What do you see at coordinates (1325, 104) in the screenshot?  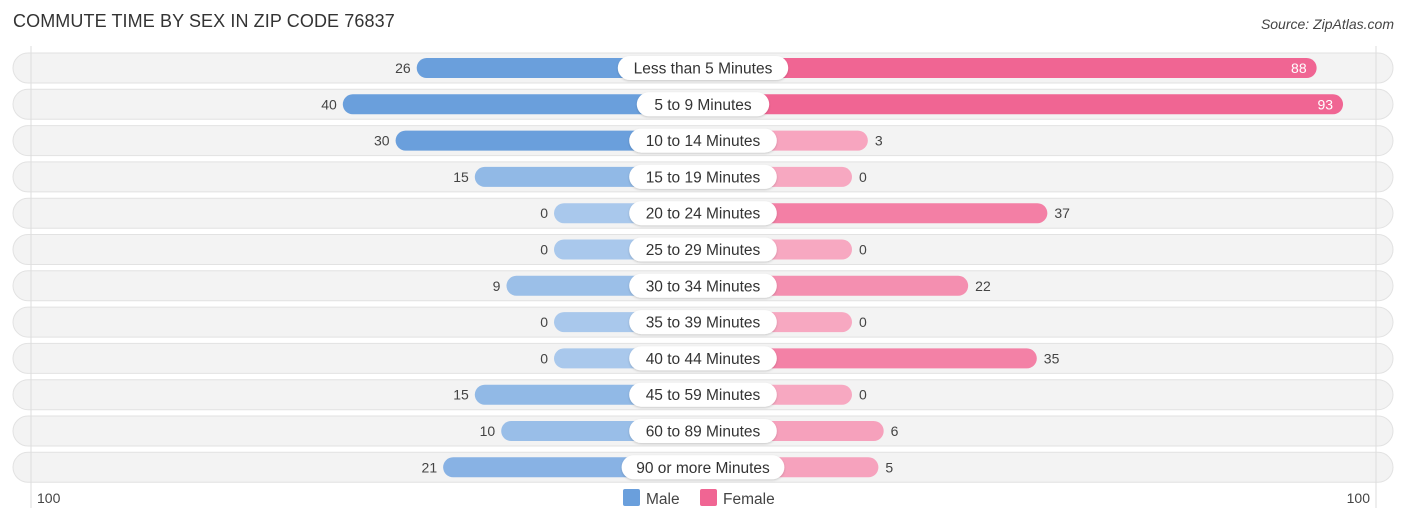 I see `value-label-female: 93` at bounding box center [1325, 104].